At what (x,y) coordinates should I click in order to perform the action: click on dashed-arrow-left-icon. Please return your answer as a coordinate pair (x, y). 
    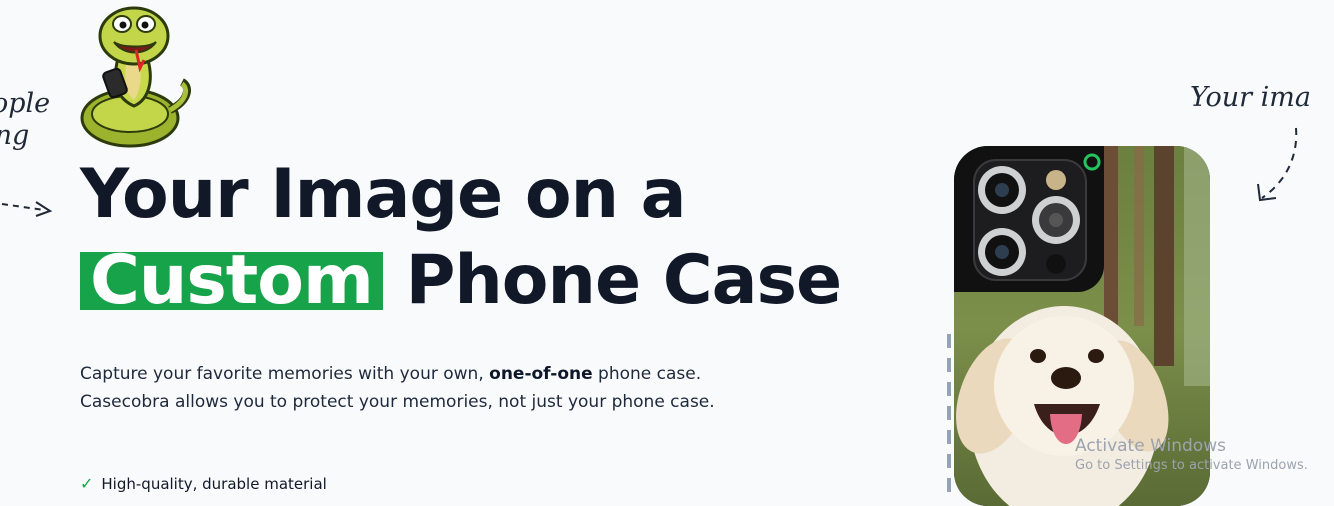
    Looking at the image, I should click on (27, 209).